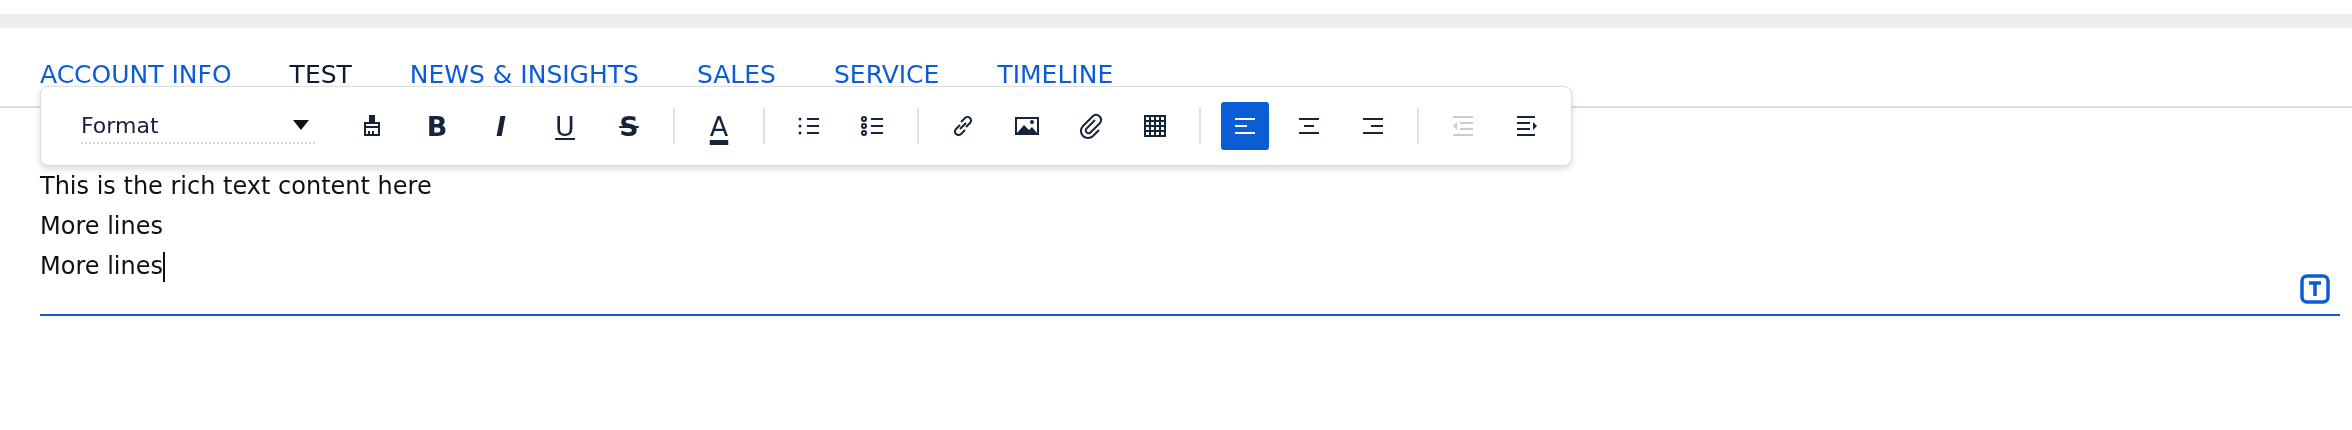 This screenshot has width=2352, height=430. Describe the element at coordinates (629, 126) in the screenshot. I see `strike-button: S` at that location.